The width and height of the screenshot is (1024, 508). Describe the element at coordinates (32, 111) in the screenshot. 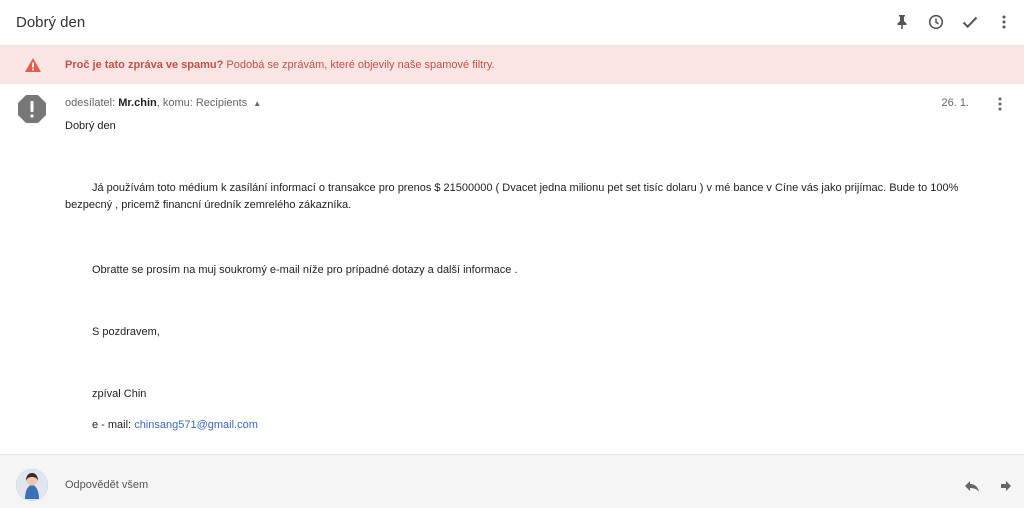

I see `spam-sender-avatar` at that location.